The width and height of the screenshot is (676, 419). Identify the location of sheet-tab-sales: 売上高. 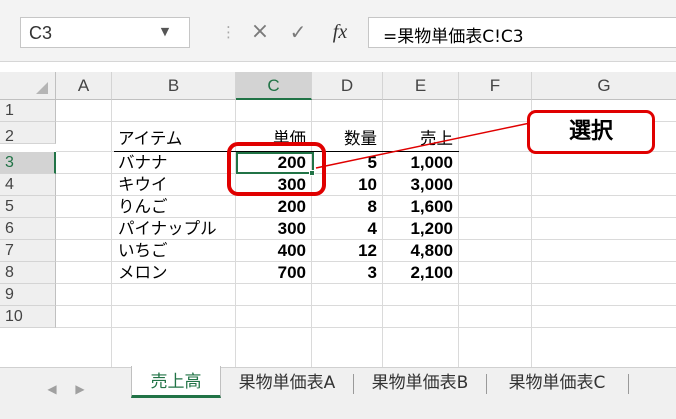
(176, 382).